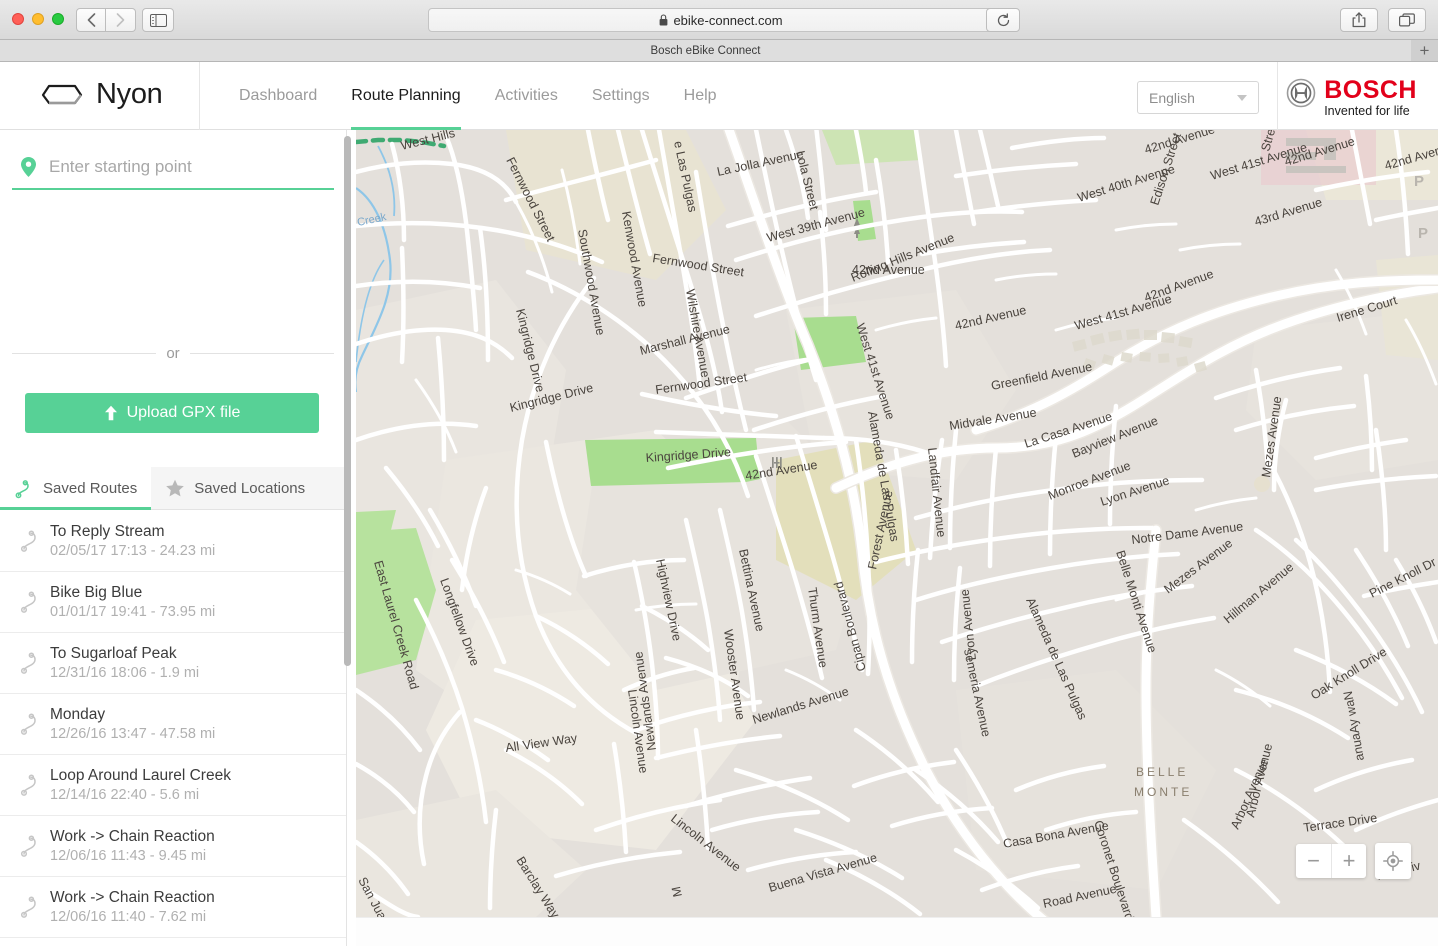 The height and width of the screenshot is (946, 1438). Describe the element at coordinates (133, 612) in the screenshot. I see `route-item-meta: 01/01/17 19:41 - 73.95 mi` at that location.